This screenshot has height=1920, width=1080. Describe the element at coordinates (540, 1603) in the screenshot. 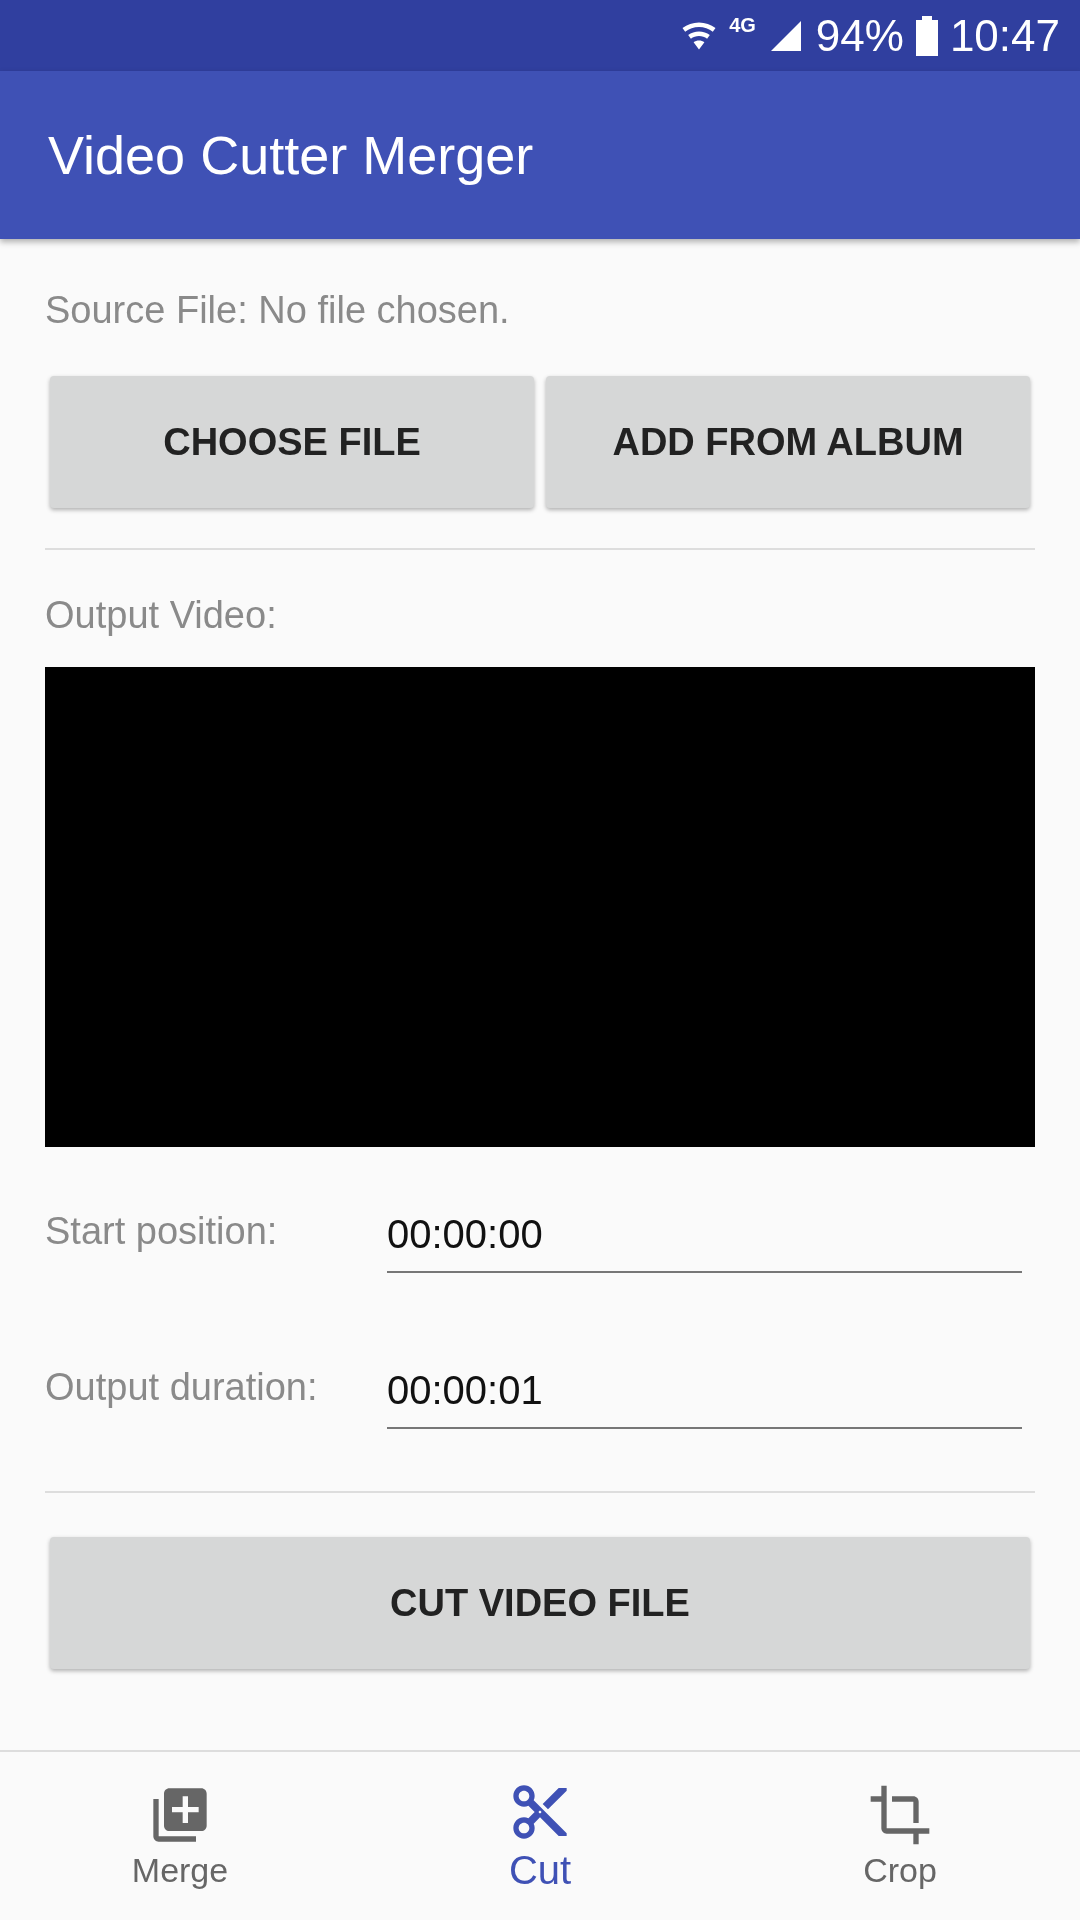

I see `cut-video-button: CUT VIDEO FILE` at that location.